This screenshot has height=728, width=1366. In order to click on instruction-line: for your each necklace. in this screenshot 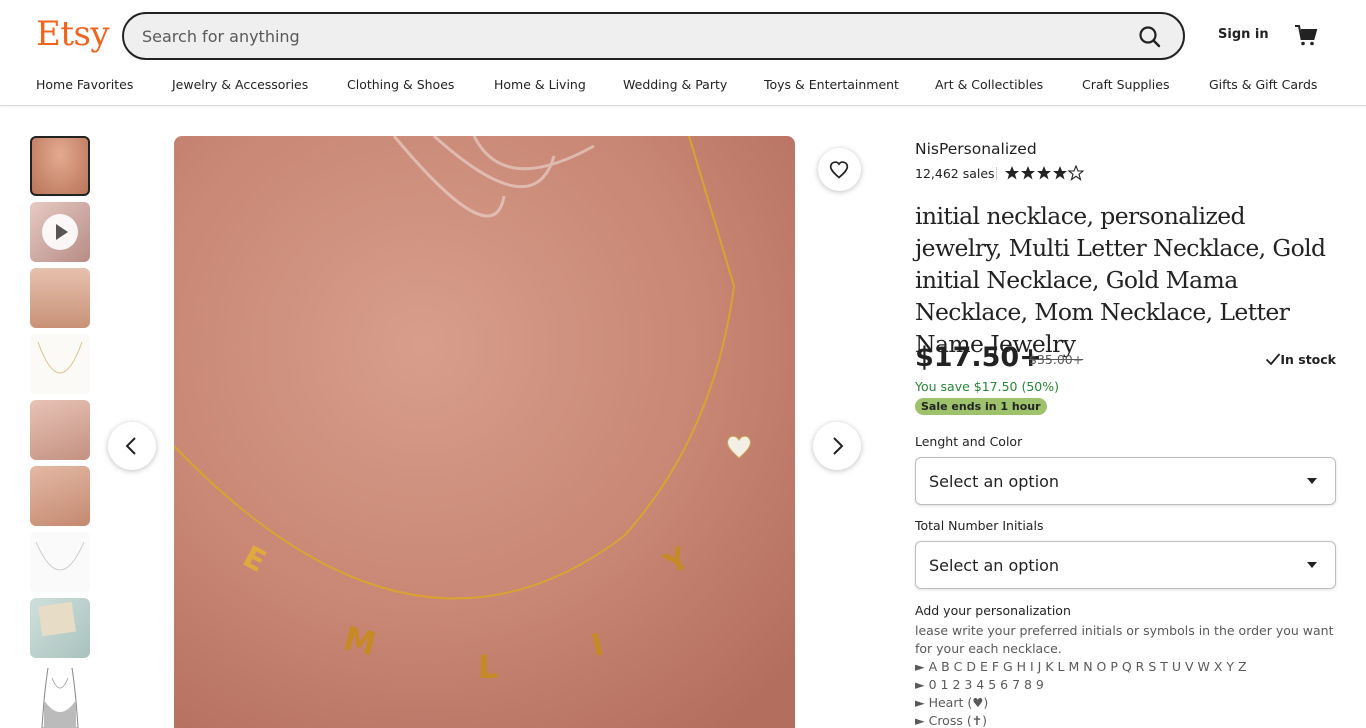, I will do `click(988, 648)`.